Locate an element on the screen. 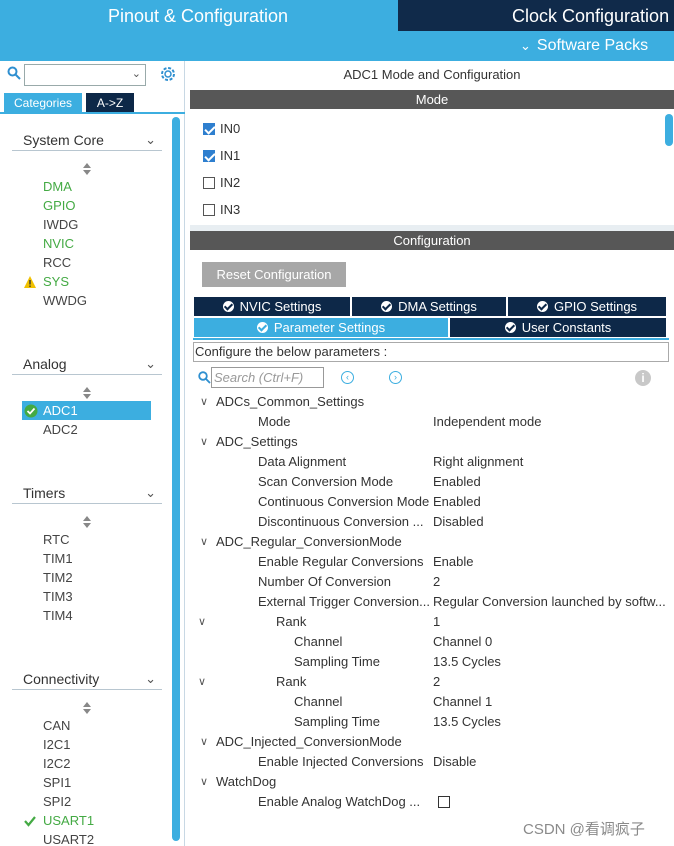 This screenshot has width=674, height=846. parameter-row: Data Alignment Right alignment is located at coordinates (432, 462).